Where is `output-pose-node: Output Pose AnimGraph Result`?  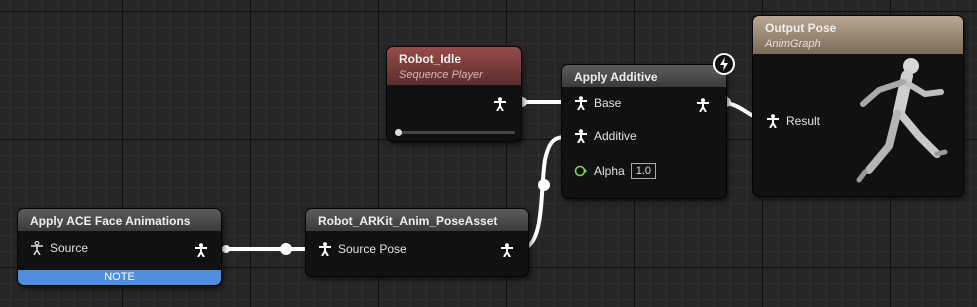
output-pose-node: Output Pose AnimGraph Result is located at coordinates (858, 106).